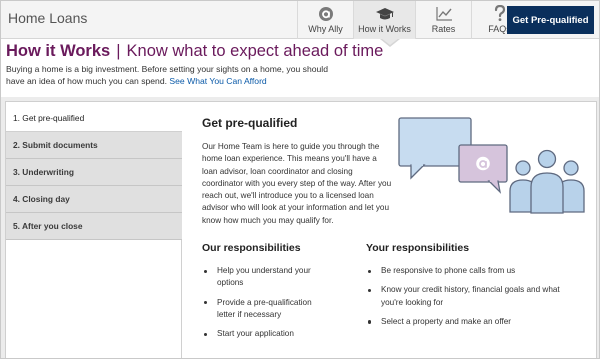  Describe the element at coordinates (94, 226) in the screenshot. I see `step-after-you-close: 5. After you close` at that location.